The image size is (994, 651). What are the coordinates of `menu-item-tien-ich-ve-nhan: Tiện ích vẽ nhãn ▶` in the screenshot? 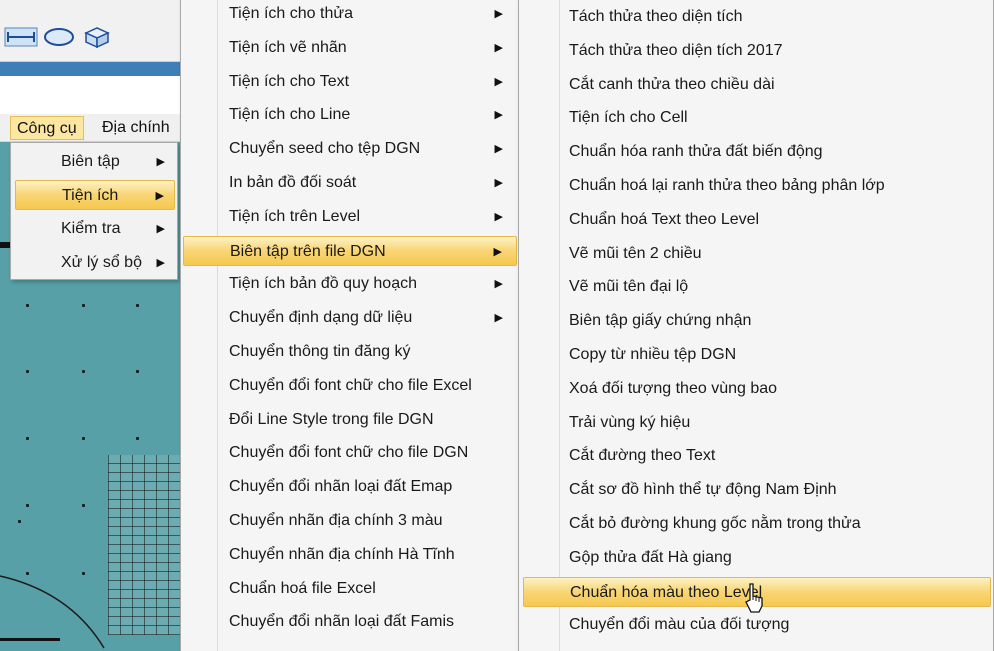 It's located at (350, 48).